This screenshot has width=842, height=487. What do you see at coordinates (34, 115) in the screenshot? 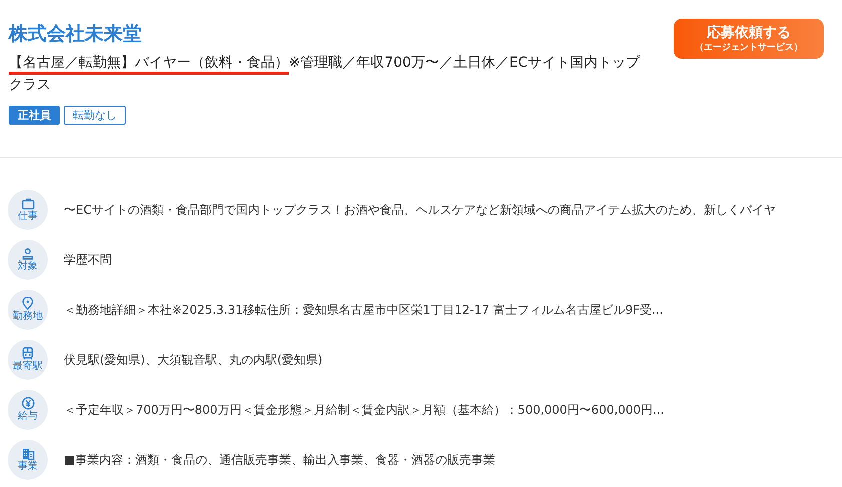
I see `tag: 正社員` at bounding box center [34, 115].